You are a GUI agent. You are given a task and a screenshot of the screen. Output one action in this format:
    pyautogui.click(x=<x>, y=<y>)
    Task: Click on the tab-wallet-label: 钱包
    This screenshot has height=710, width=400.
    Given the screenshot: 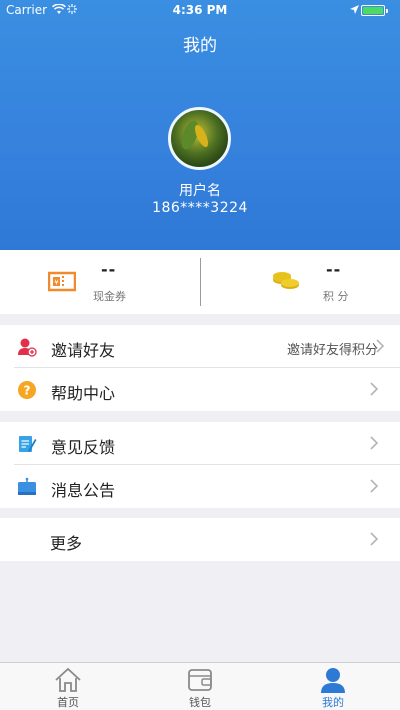 What is the action you would take?
    pyautogui.click(x=200, y=702)
    